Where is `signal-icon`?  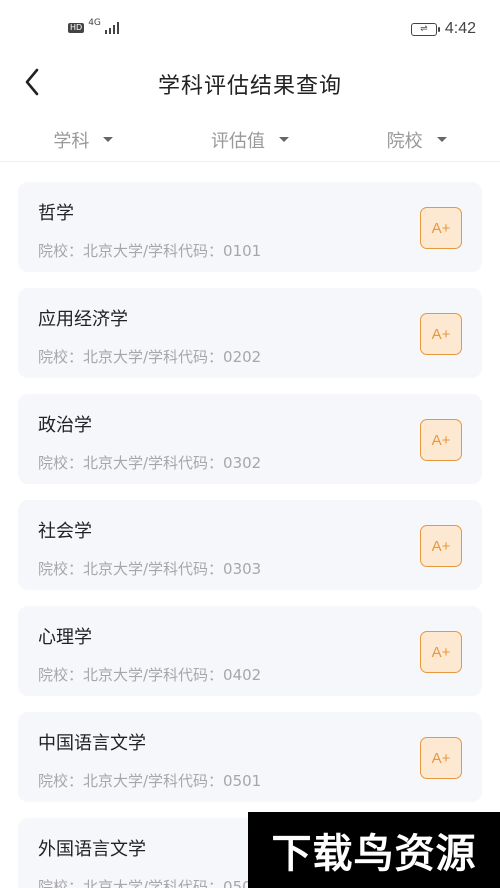 signal-icon is located at coordinates (111, 28).